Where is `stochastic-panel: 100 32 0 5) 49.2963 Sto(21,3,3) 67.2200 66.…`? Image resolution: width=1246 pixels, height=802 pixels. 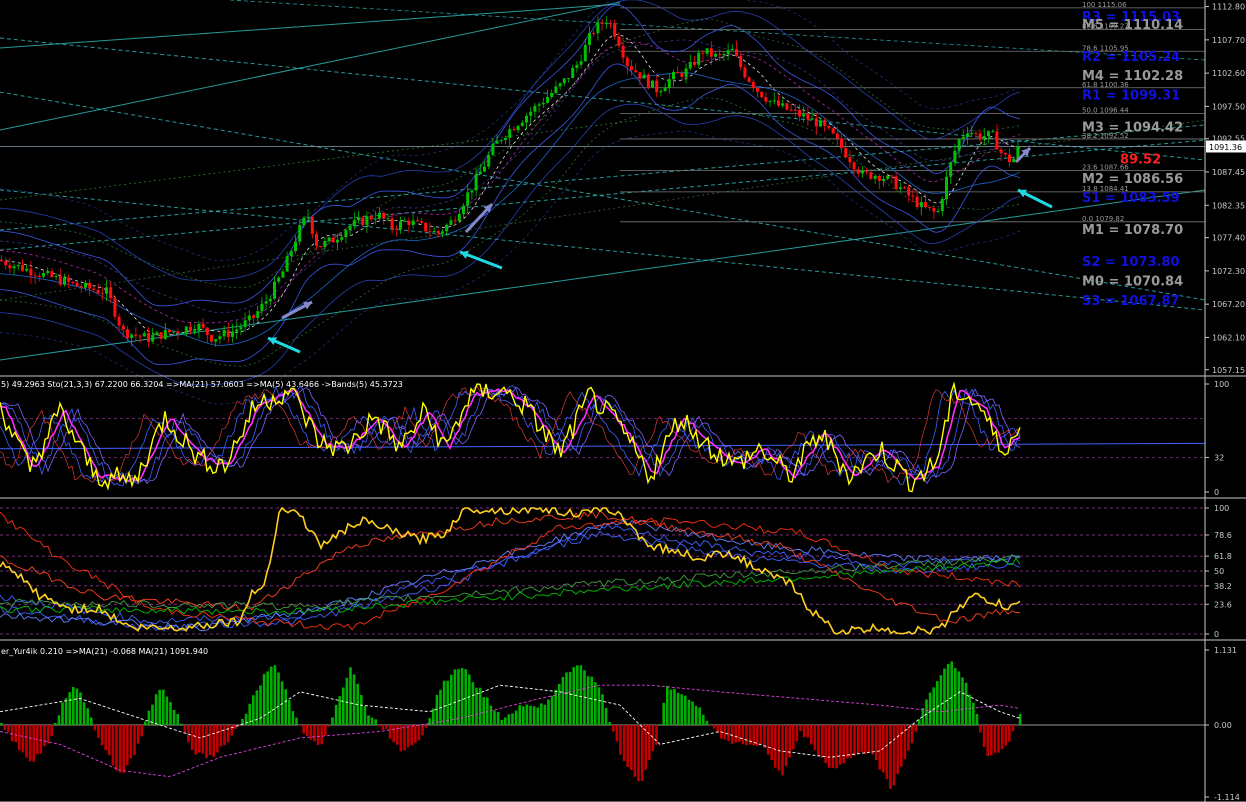 stochastic-panel: 100 32 0 5) 49.2963 Sto(21,3,3) 67.2200 66.… is located at coordinates (614, 438).